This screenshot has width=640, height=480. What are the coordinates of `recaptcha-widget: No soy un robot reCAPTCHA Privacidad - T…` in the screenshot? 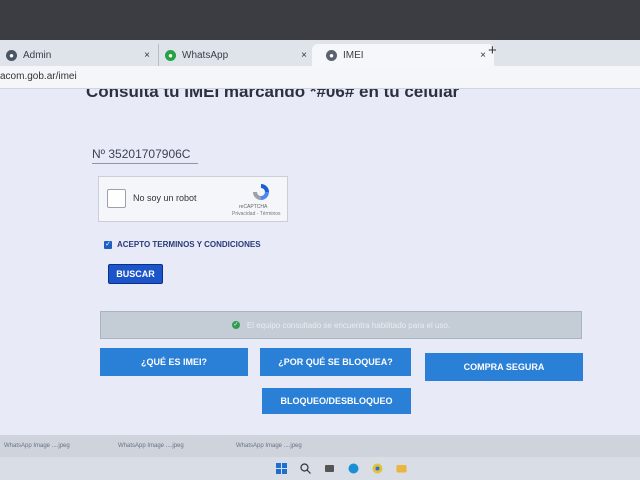 It's located at (193, 199).